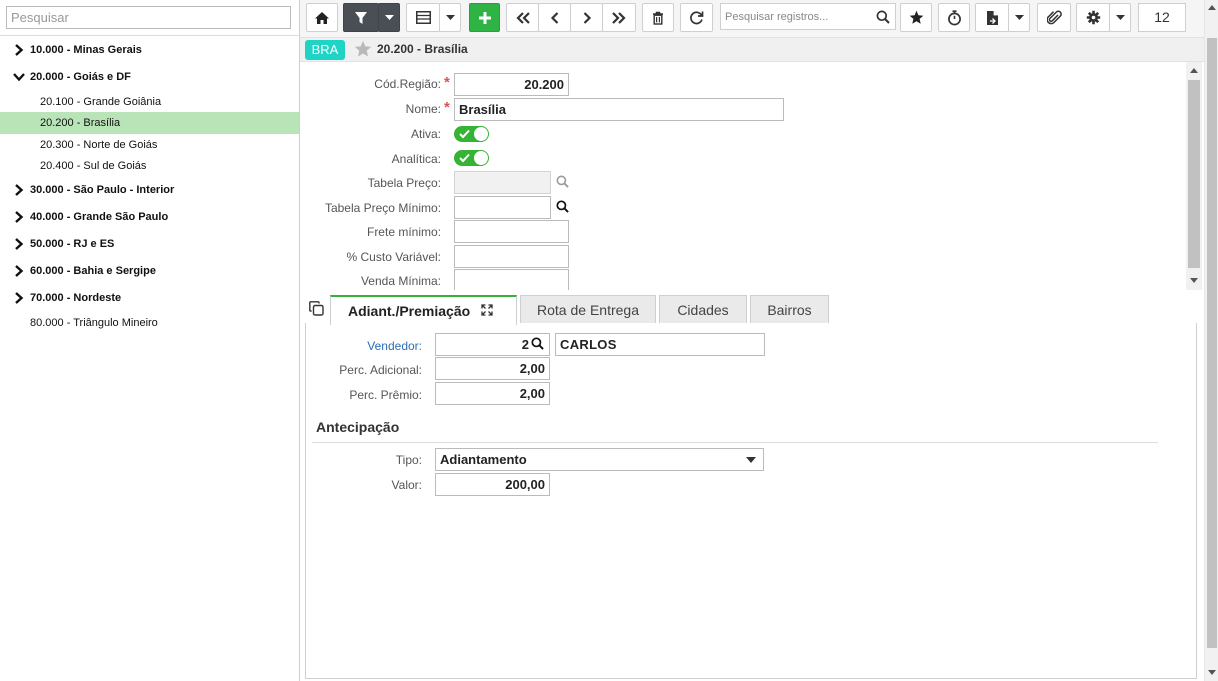 The image size is (1218, 681). What do you see at coordinates (149, 50) in the screenshot?
I see `tree-item-10000: 10.000 - Minas Gerais` at bounding box center [149, 50].